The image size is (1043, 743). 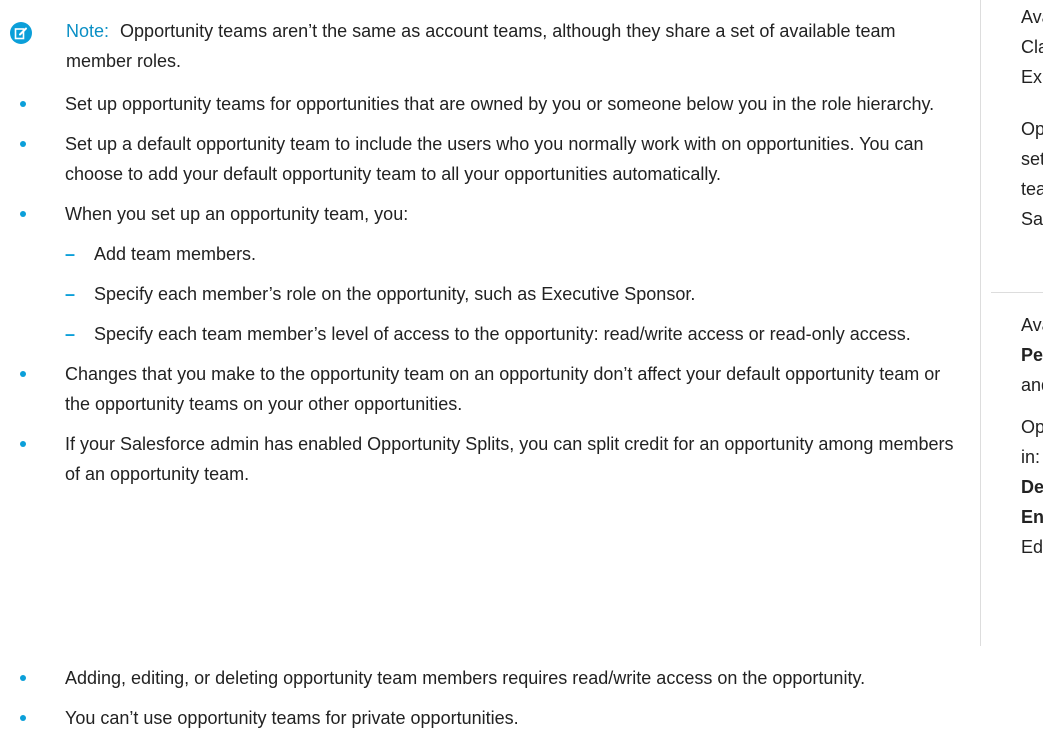 I want to click on sidebar-line: Clas, so click(x=1032, y=47).